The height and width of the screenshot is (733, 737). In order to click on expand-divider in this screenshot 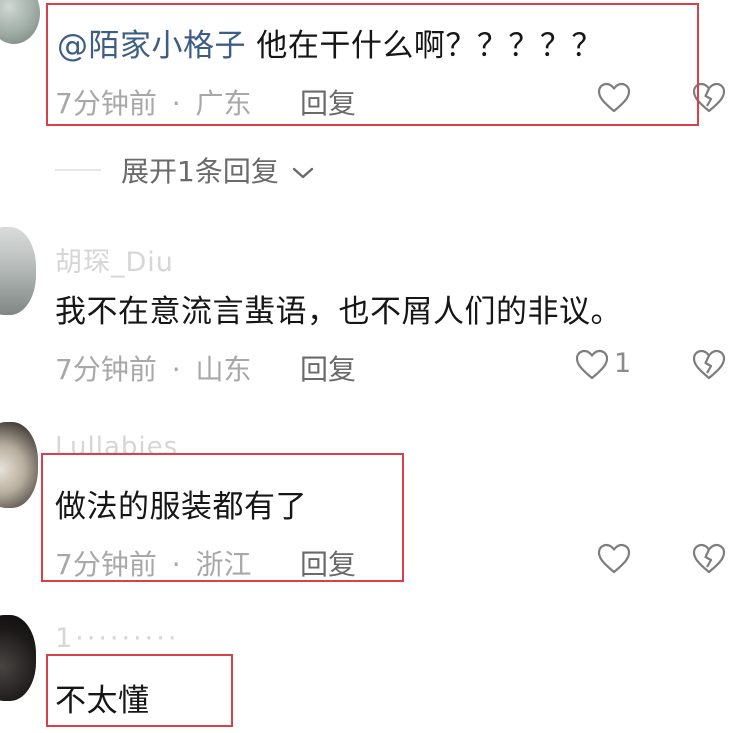, I will do `click(78, 170)`.